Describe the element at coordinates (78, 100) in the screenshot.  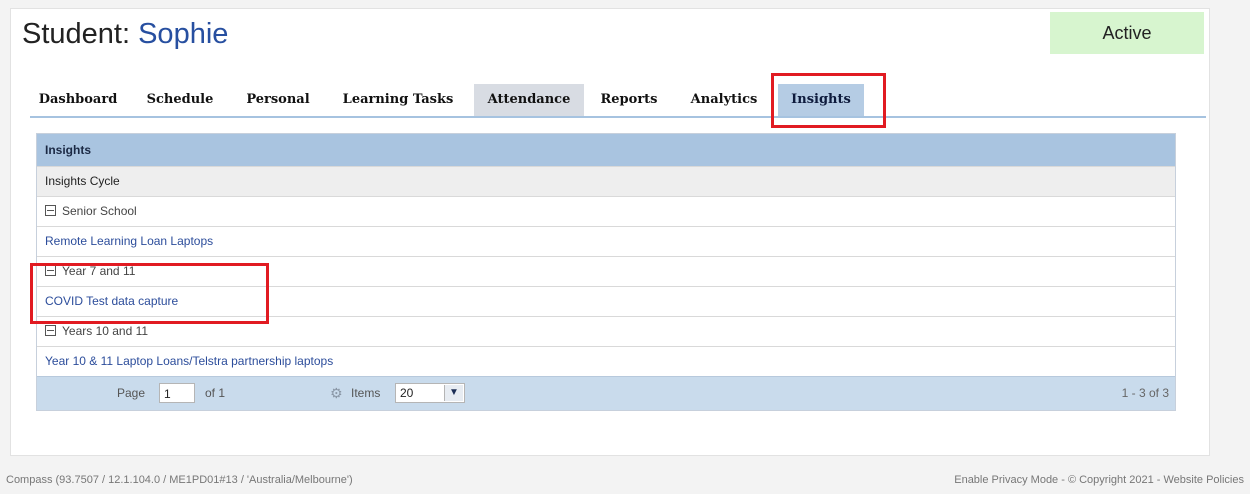
I see `tab-dashboard: Dashboard` at that location.